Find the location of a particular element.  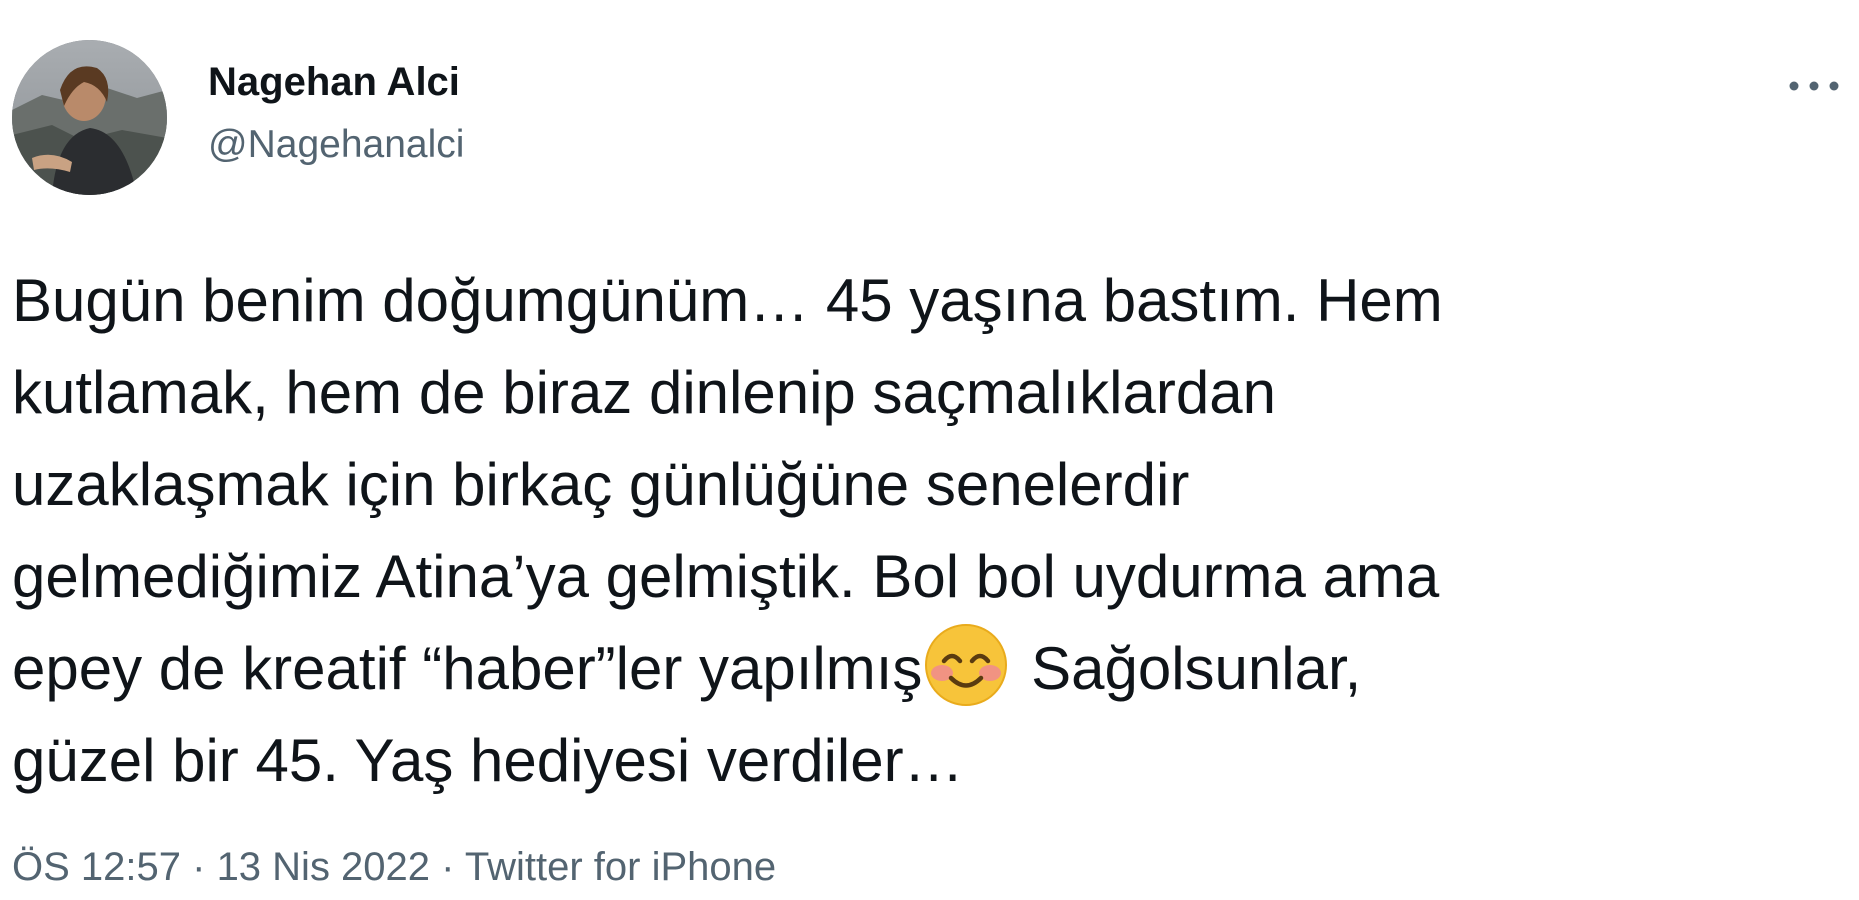

tweet-text-segment: Sağolsunlar, is located at coordinates (1188, 668).